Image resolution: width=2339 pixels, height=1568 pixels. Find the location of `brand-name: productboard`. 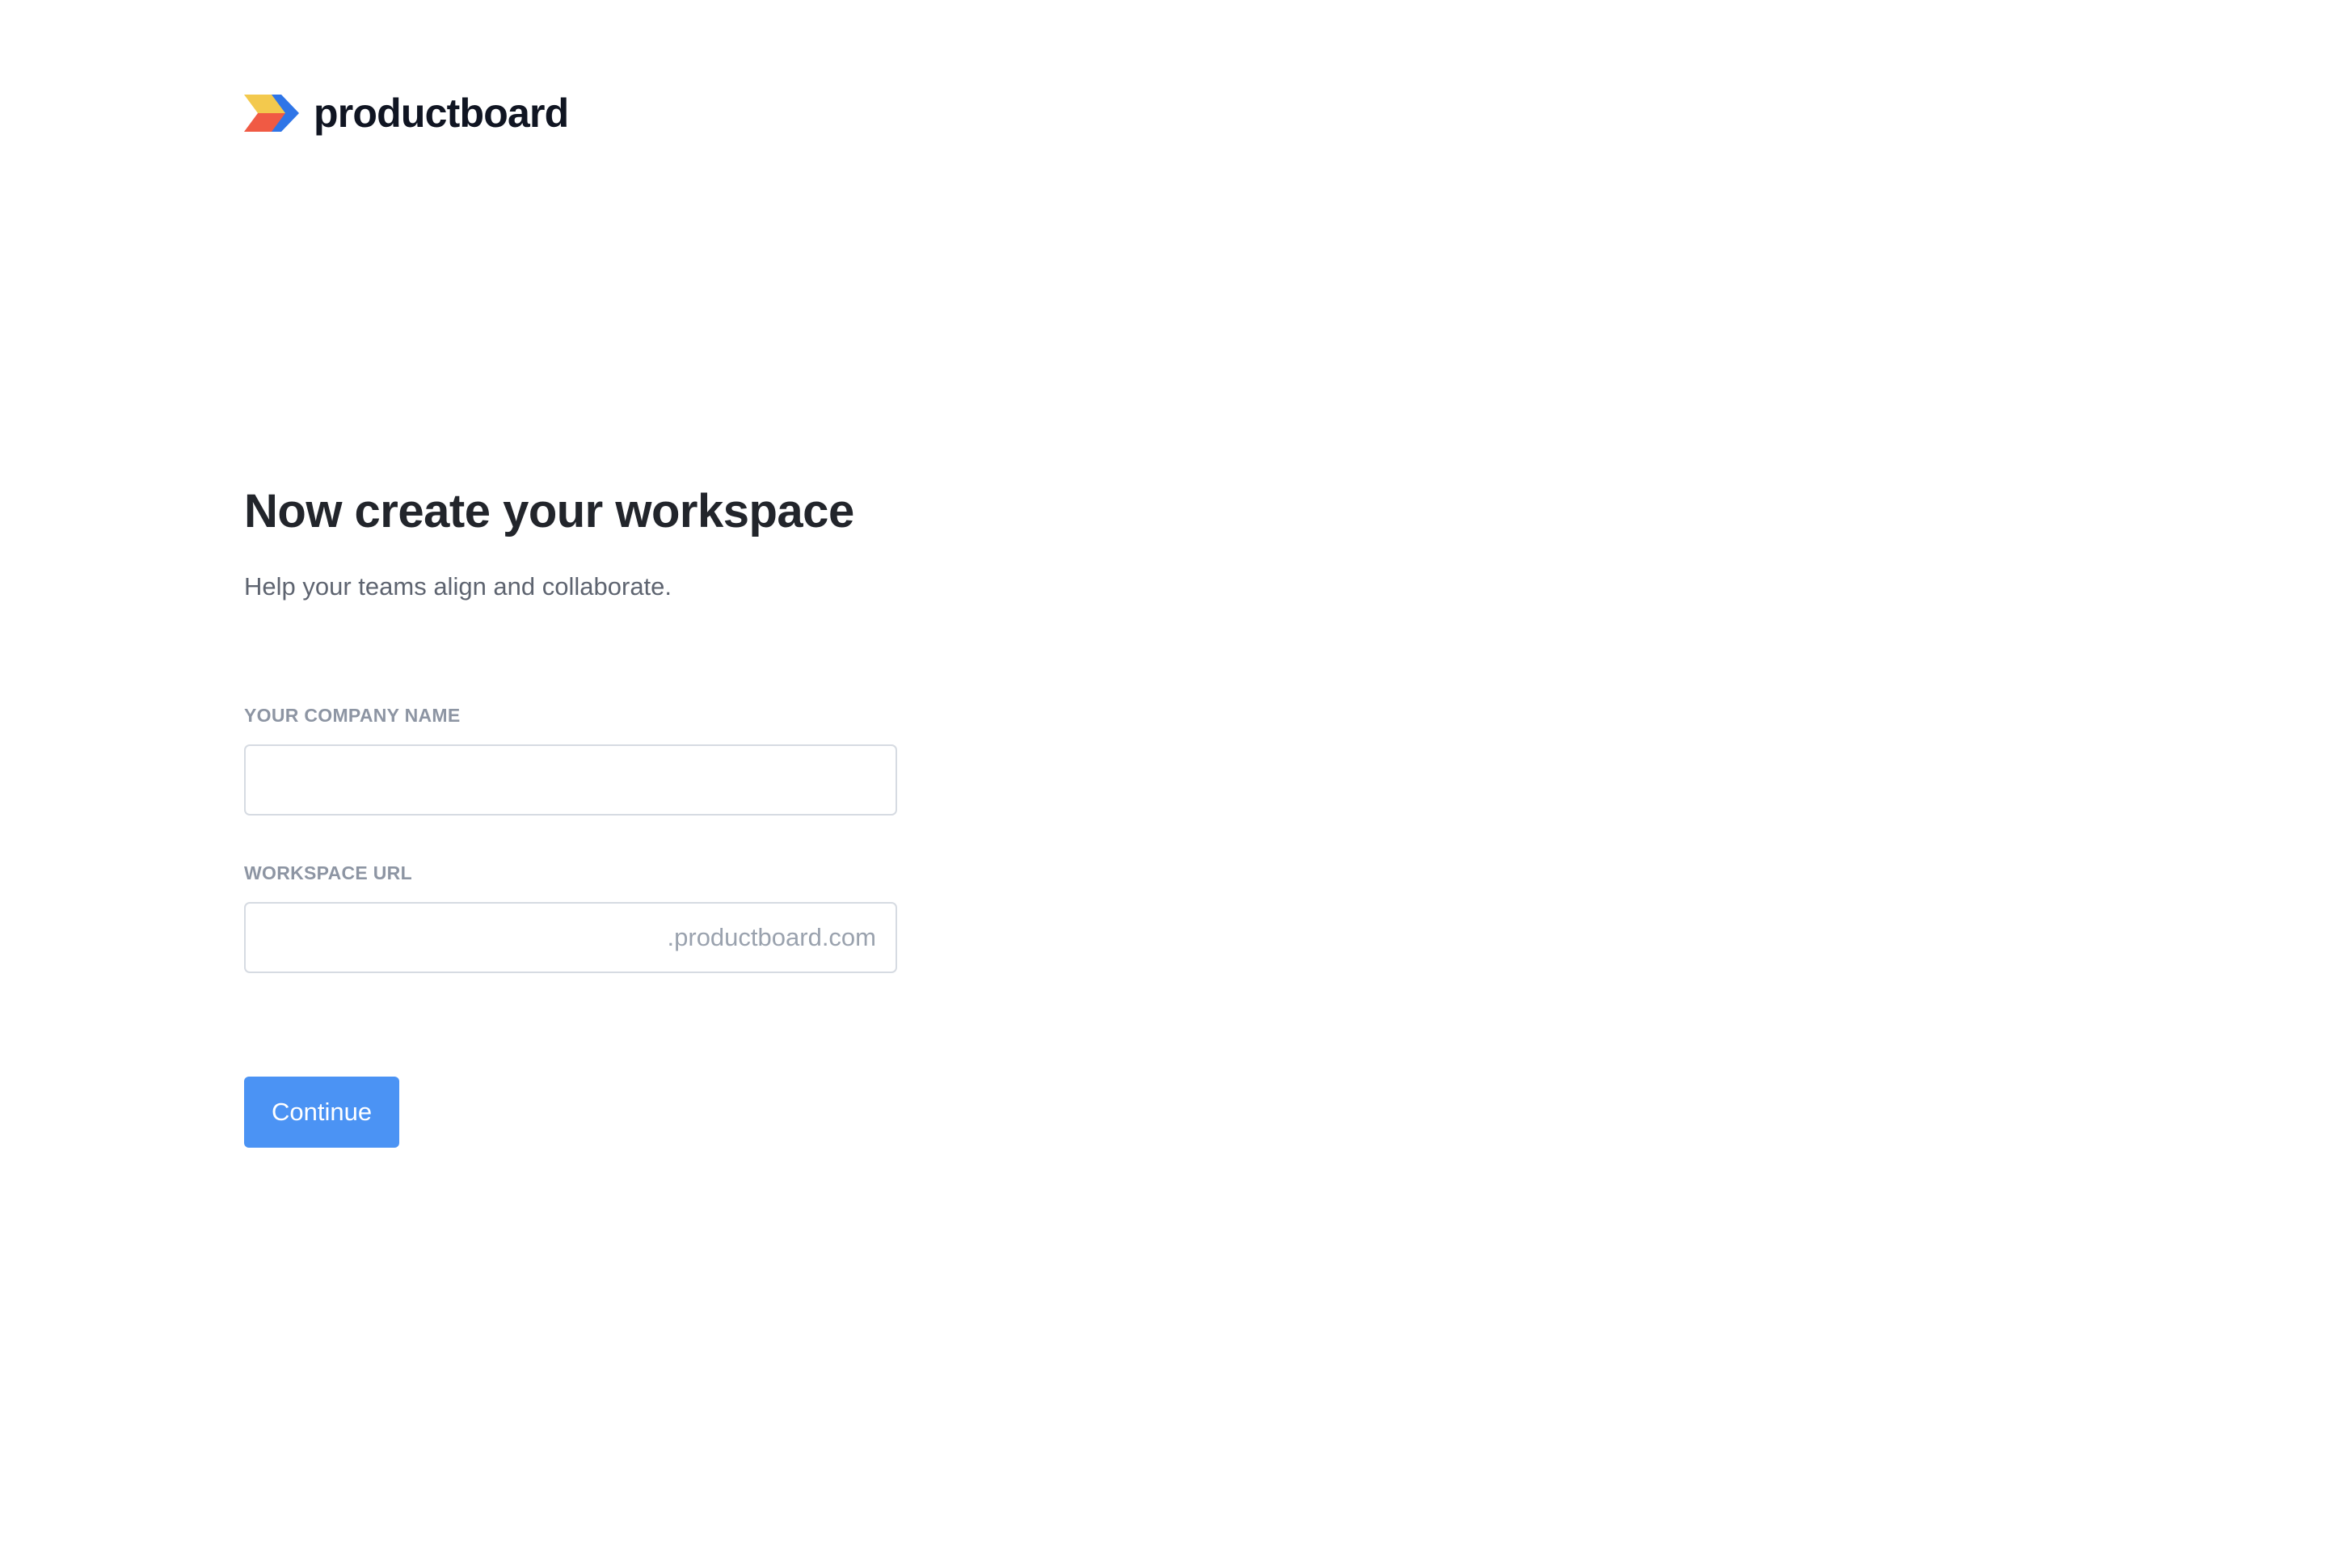

brand-name: productboard is located at coordinates (442, 113).